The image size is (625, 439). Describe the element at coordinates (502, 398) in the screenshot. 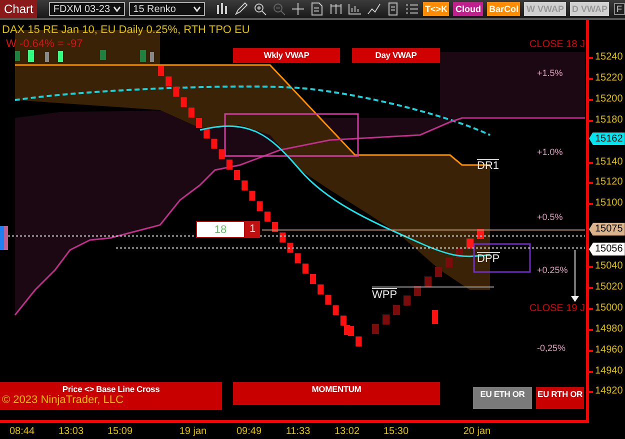

I see `indicator-banner: EU ETH OR` at that location.